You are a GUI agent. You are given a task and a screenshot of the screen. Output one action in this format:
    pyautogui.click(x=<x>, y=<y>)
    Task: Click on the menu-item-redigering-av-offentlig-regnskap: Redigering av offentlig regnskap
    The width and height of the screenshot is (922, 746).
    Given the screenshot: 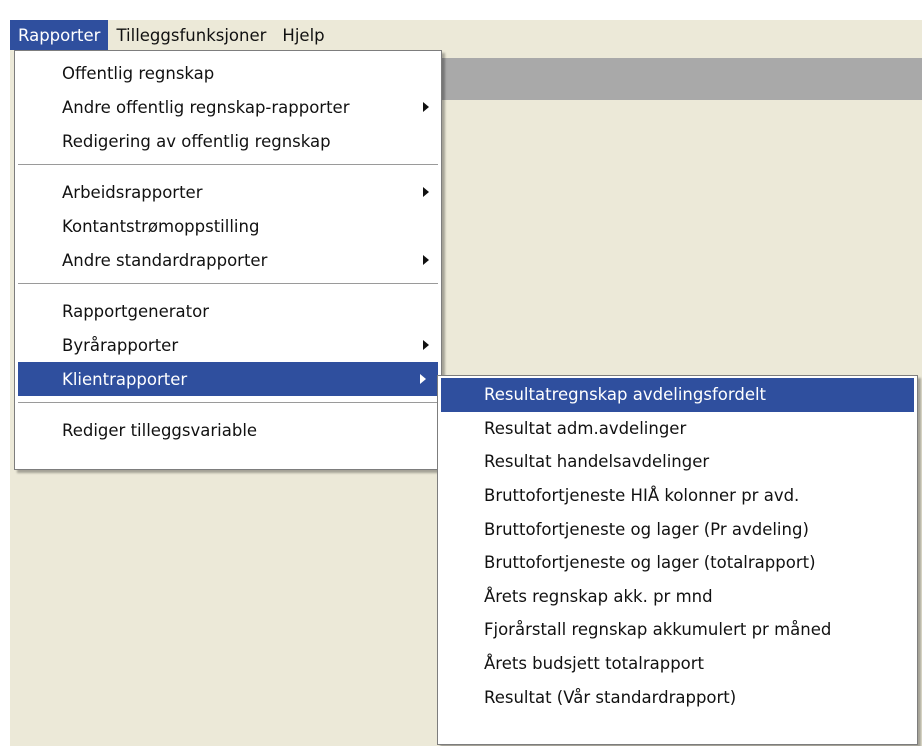 What is the action you would take?
    pyautogui.click(x=228, y=141)
    